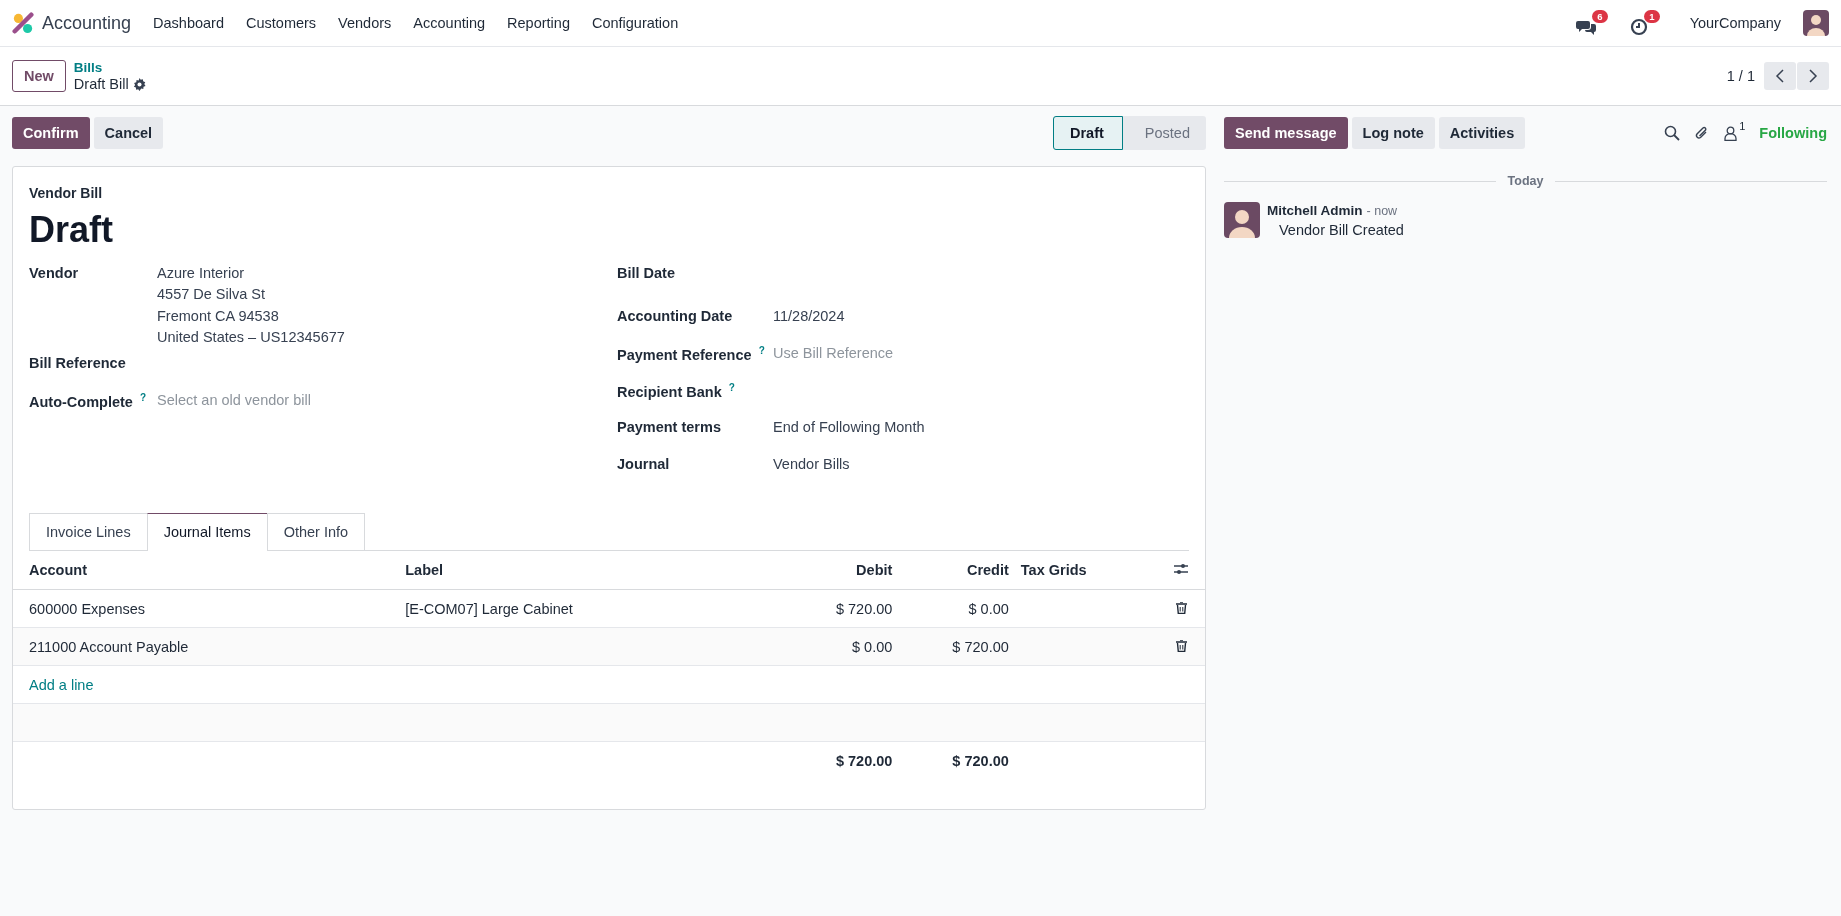 The width and height of the screenshot is (1841, 916). What do you see at coordinates (88, 531) in the screenshot?
I see `notebook-tab: Invoice Lines` at bounding box center [88, 531].